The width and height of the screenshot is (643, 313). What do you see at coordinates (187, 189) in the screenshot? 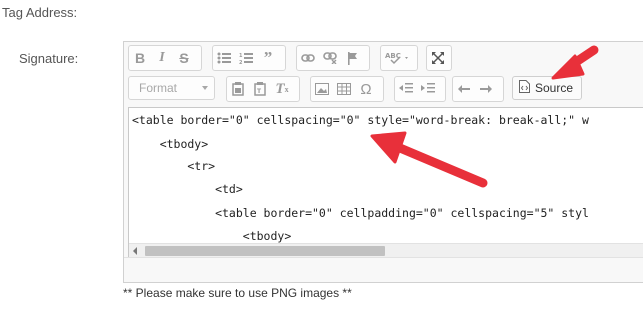
I see `code-line: <td>` at bounding box center [187, 189].